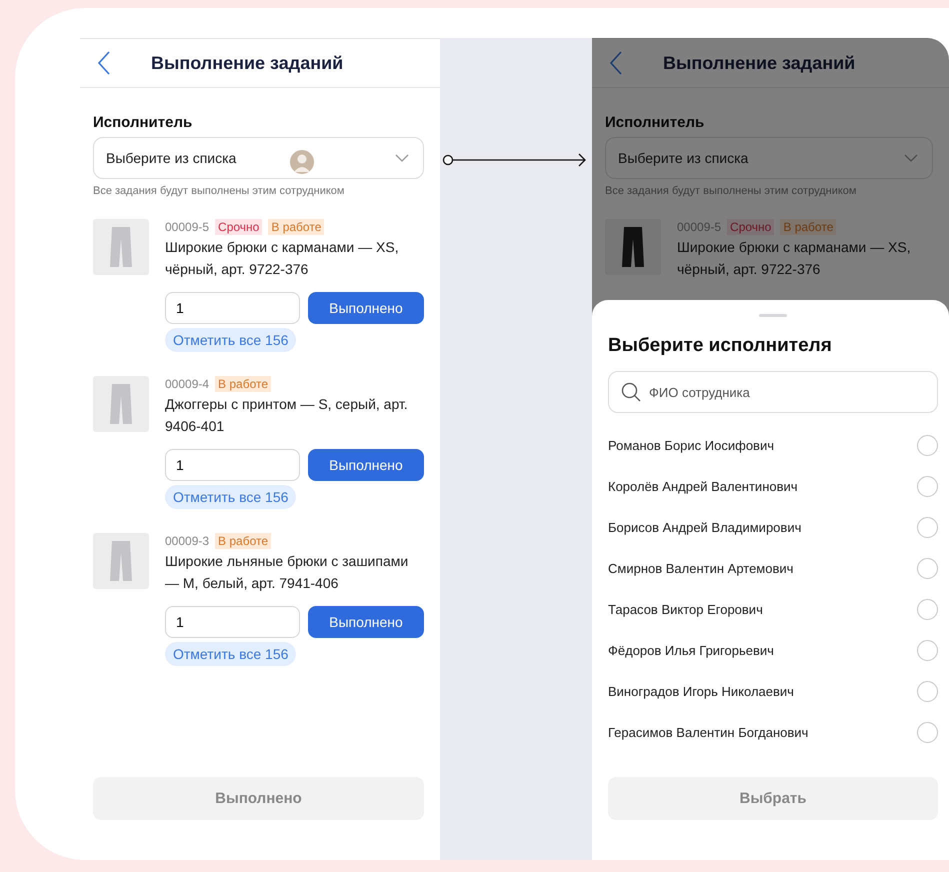 This screenshot has height=872, width=949. I want to click on employee-option: Фёдоров Илья Григорьевич, so click(773, 650).